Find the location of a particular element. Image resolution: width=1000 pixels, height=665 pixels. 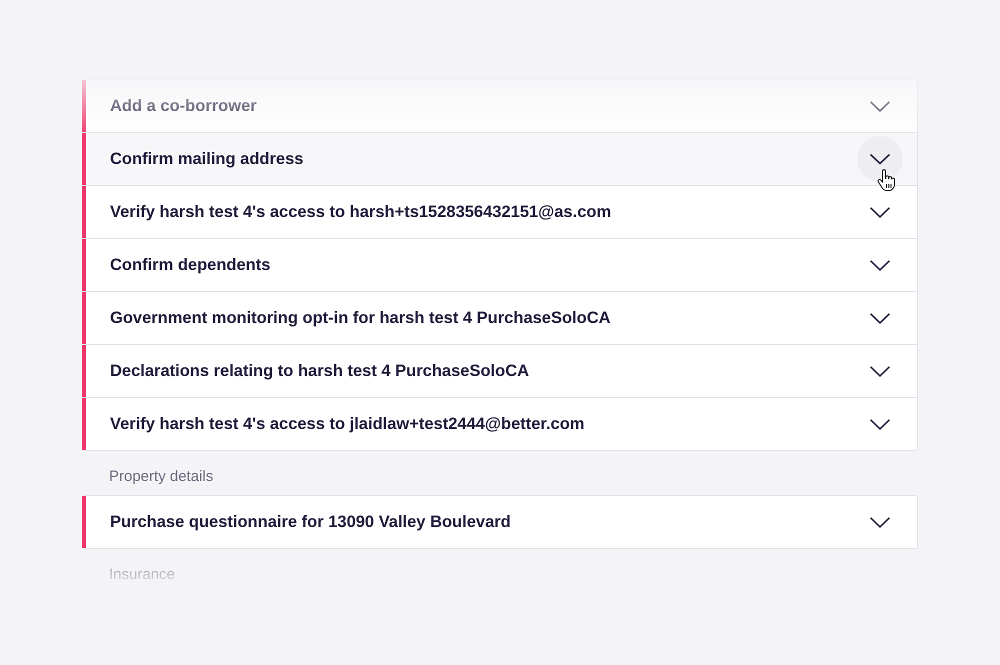

section-heading: Property details is located at coordinates (161, 477).